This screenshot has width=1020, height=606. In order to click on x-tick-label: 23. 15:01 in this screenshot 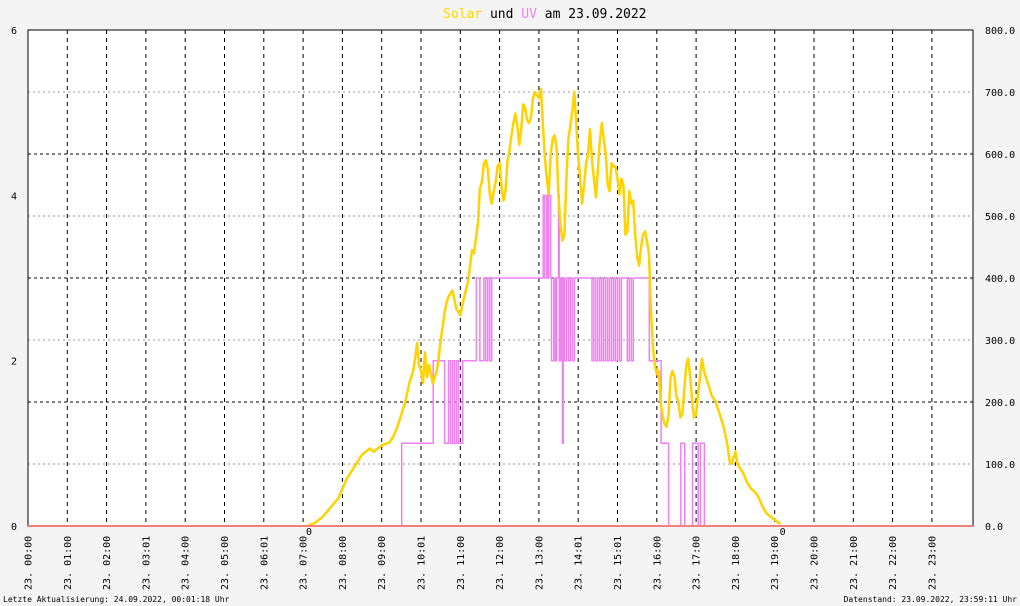, I will do `click(618, 563)`.